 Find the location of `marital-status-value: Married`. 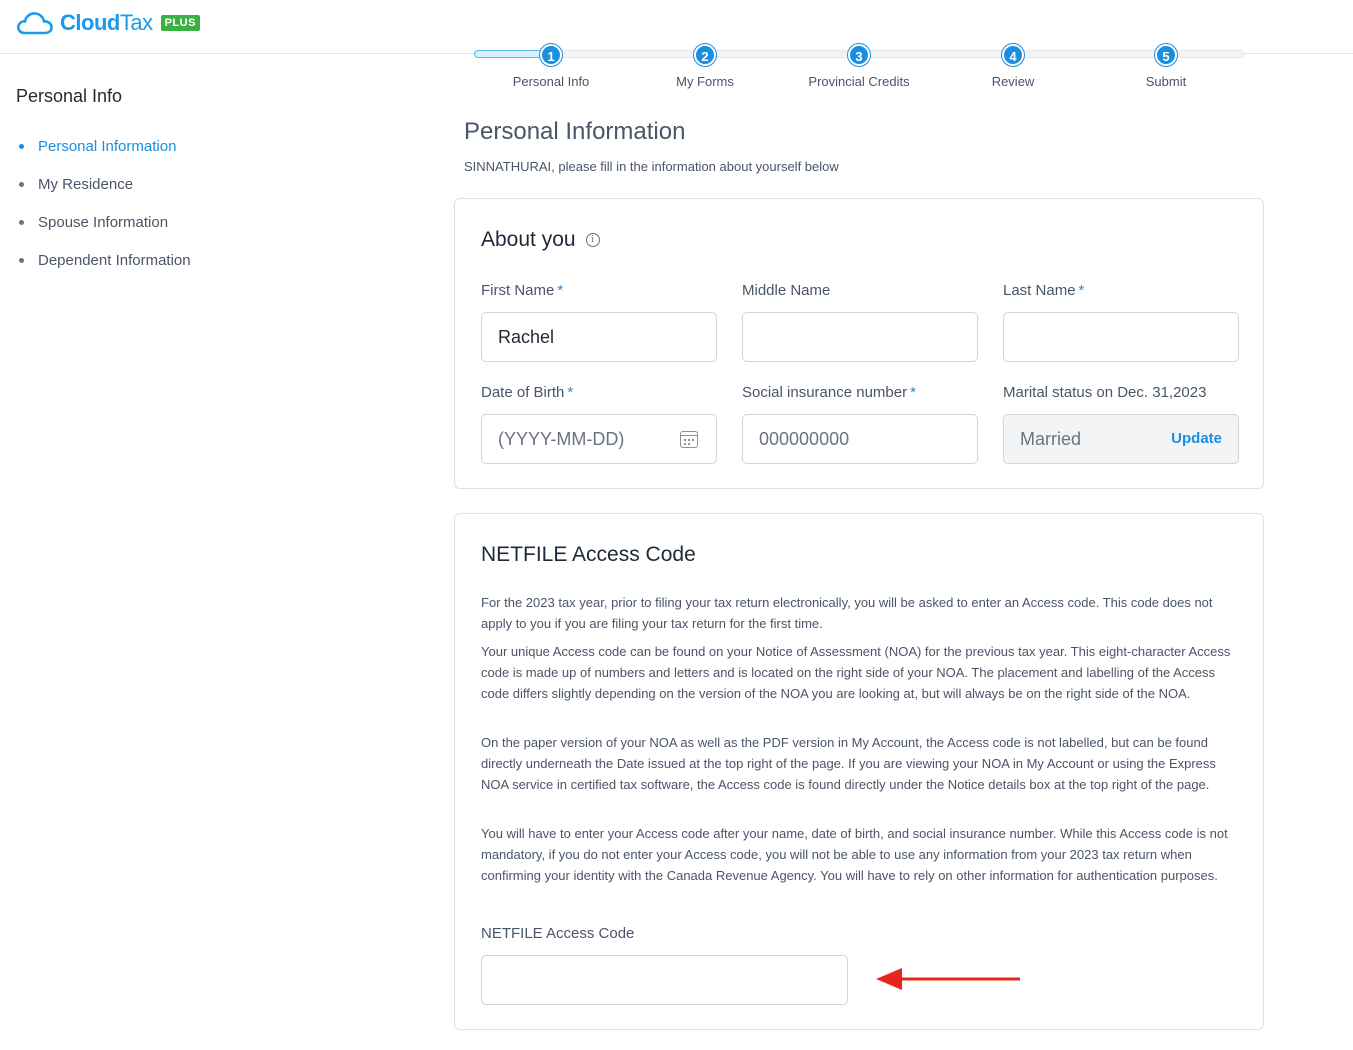

marital-status-value: Married is located at coordinates (1051, 438).